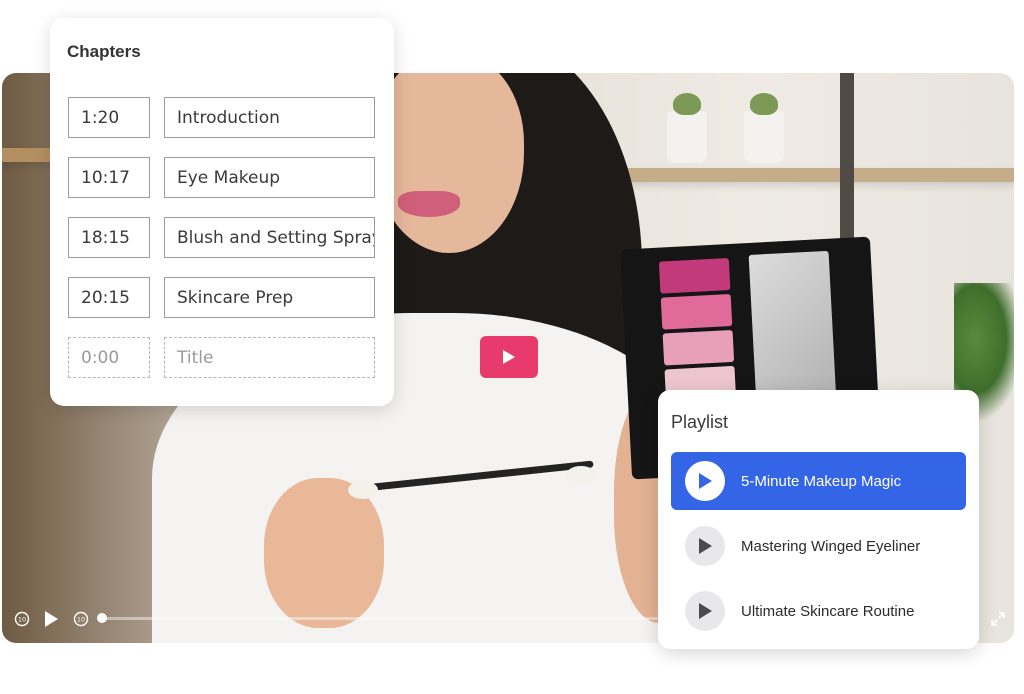  I want to click on new-chapter-row: 0:00 Title, so click(222, 358).